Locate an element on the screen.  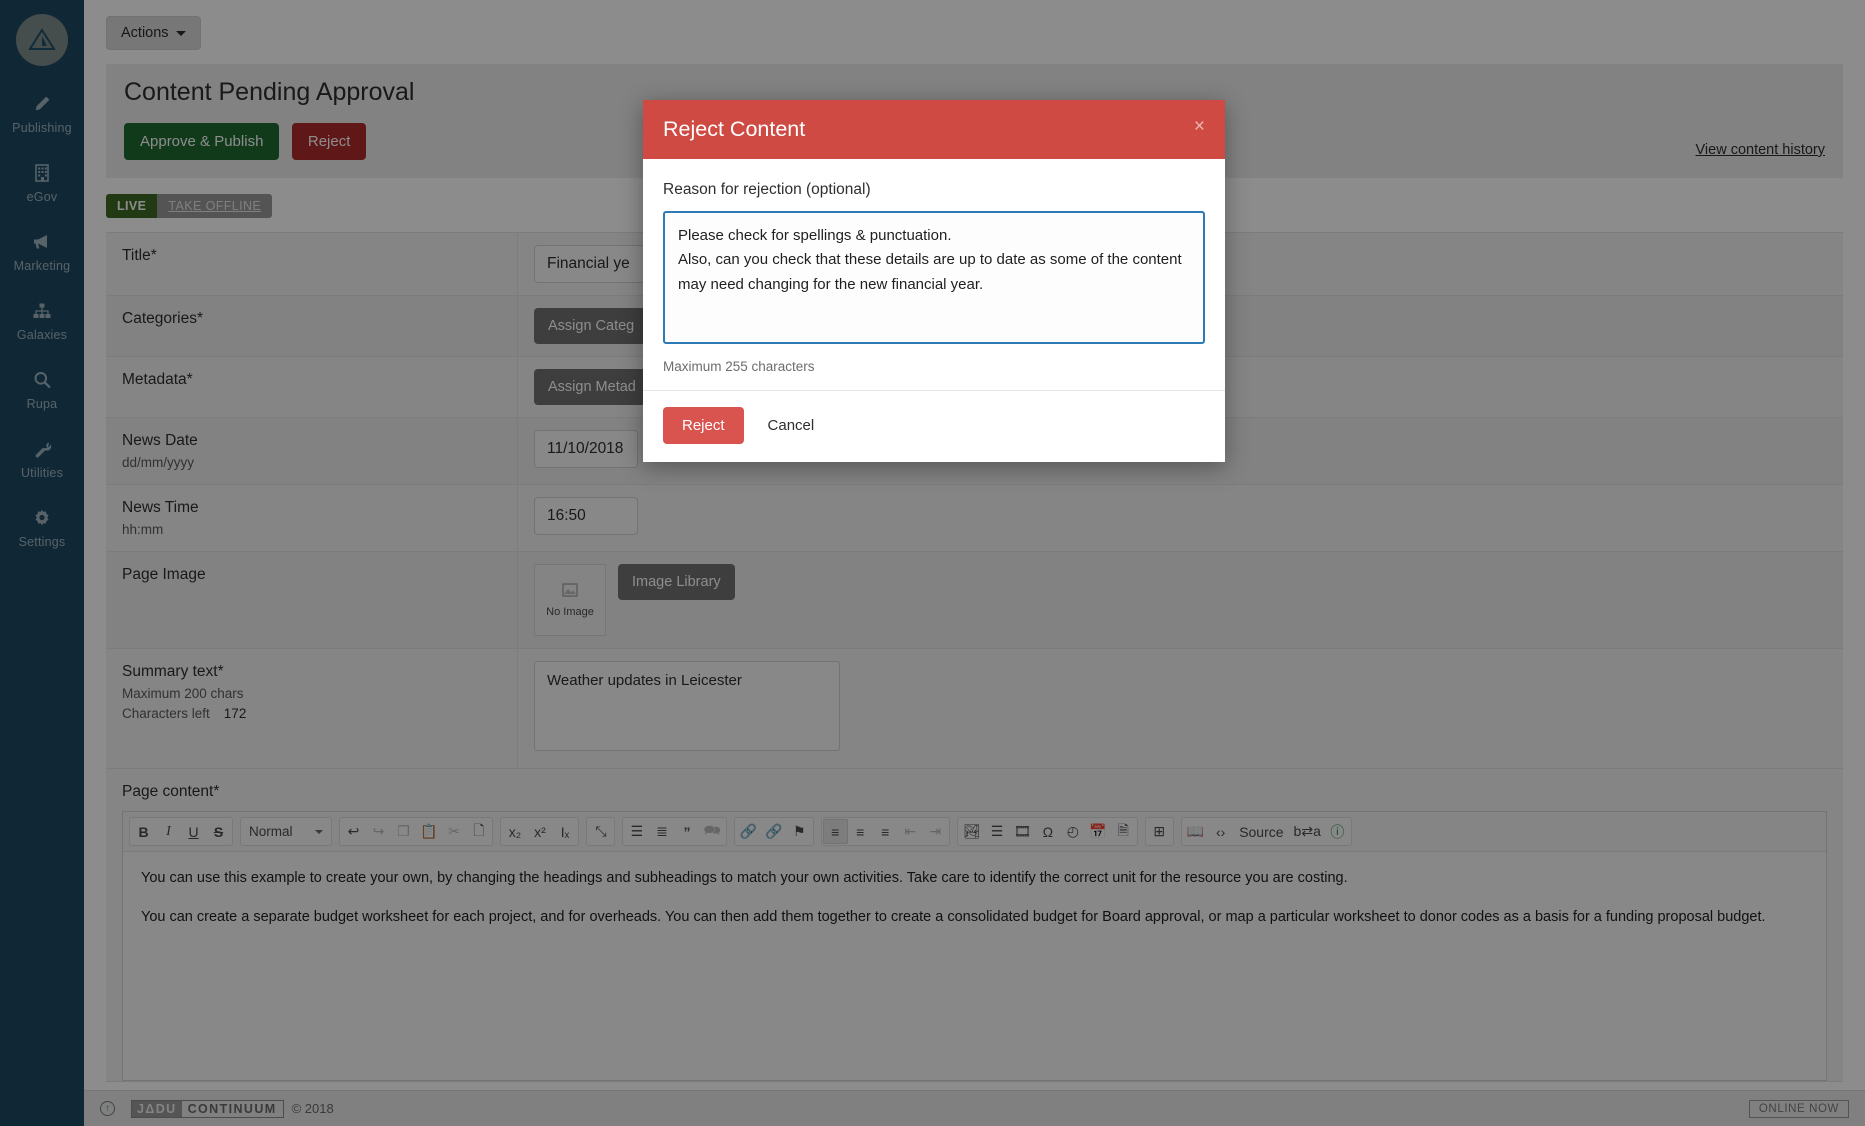
reason-label: Reason for rejection (optional) is located at coordinates (767, 189).